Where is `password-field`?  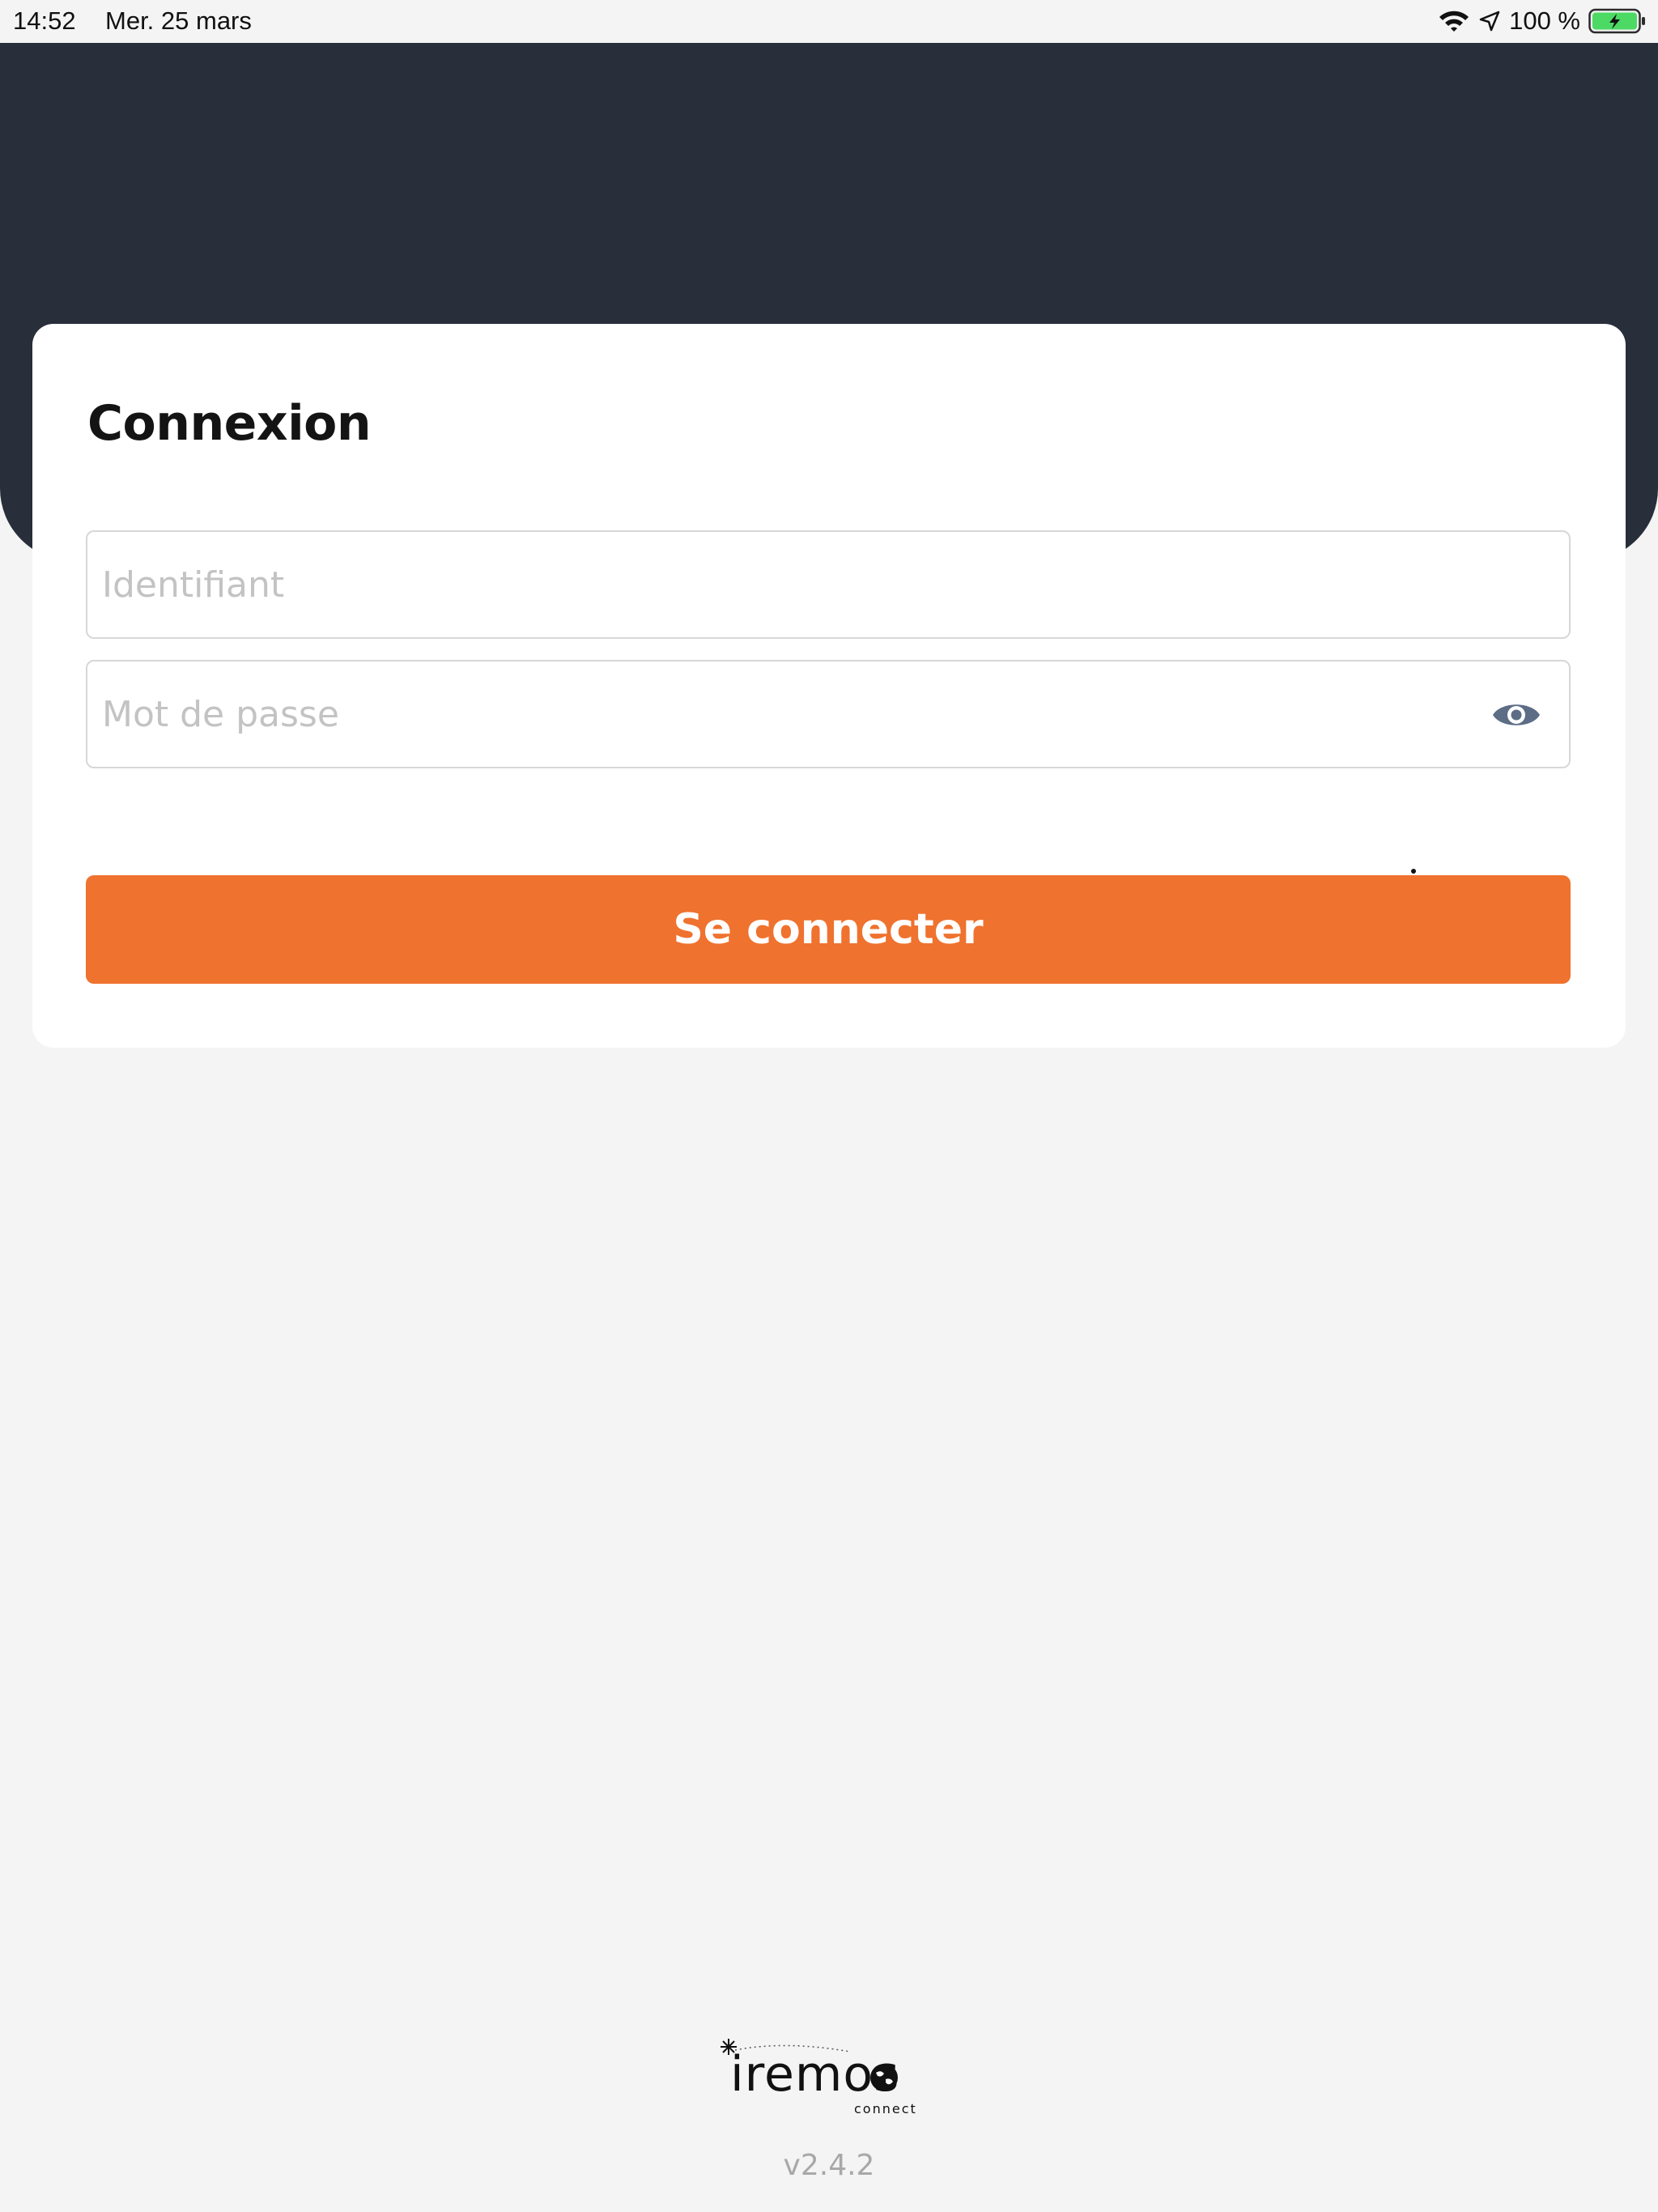 password-field is located at coordinates (828, 714).